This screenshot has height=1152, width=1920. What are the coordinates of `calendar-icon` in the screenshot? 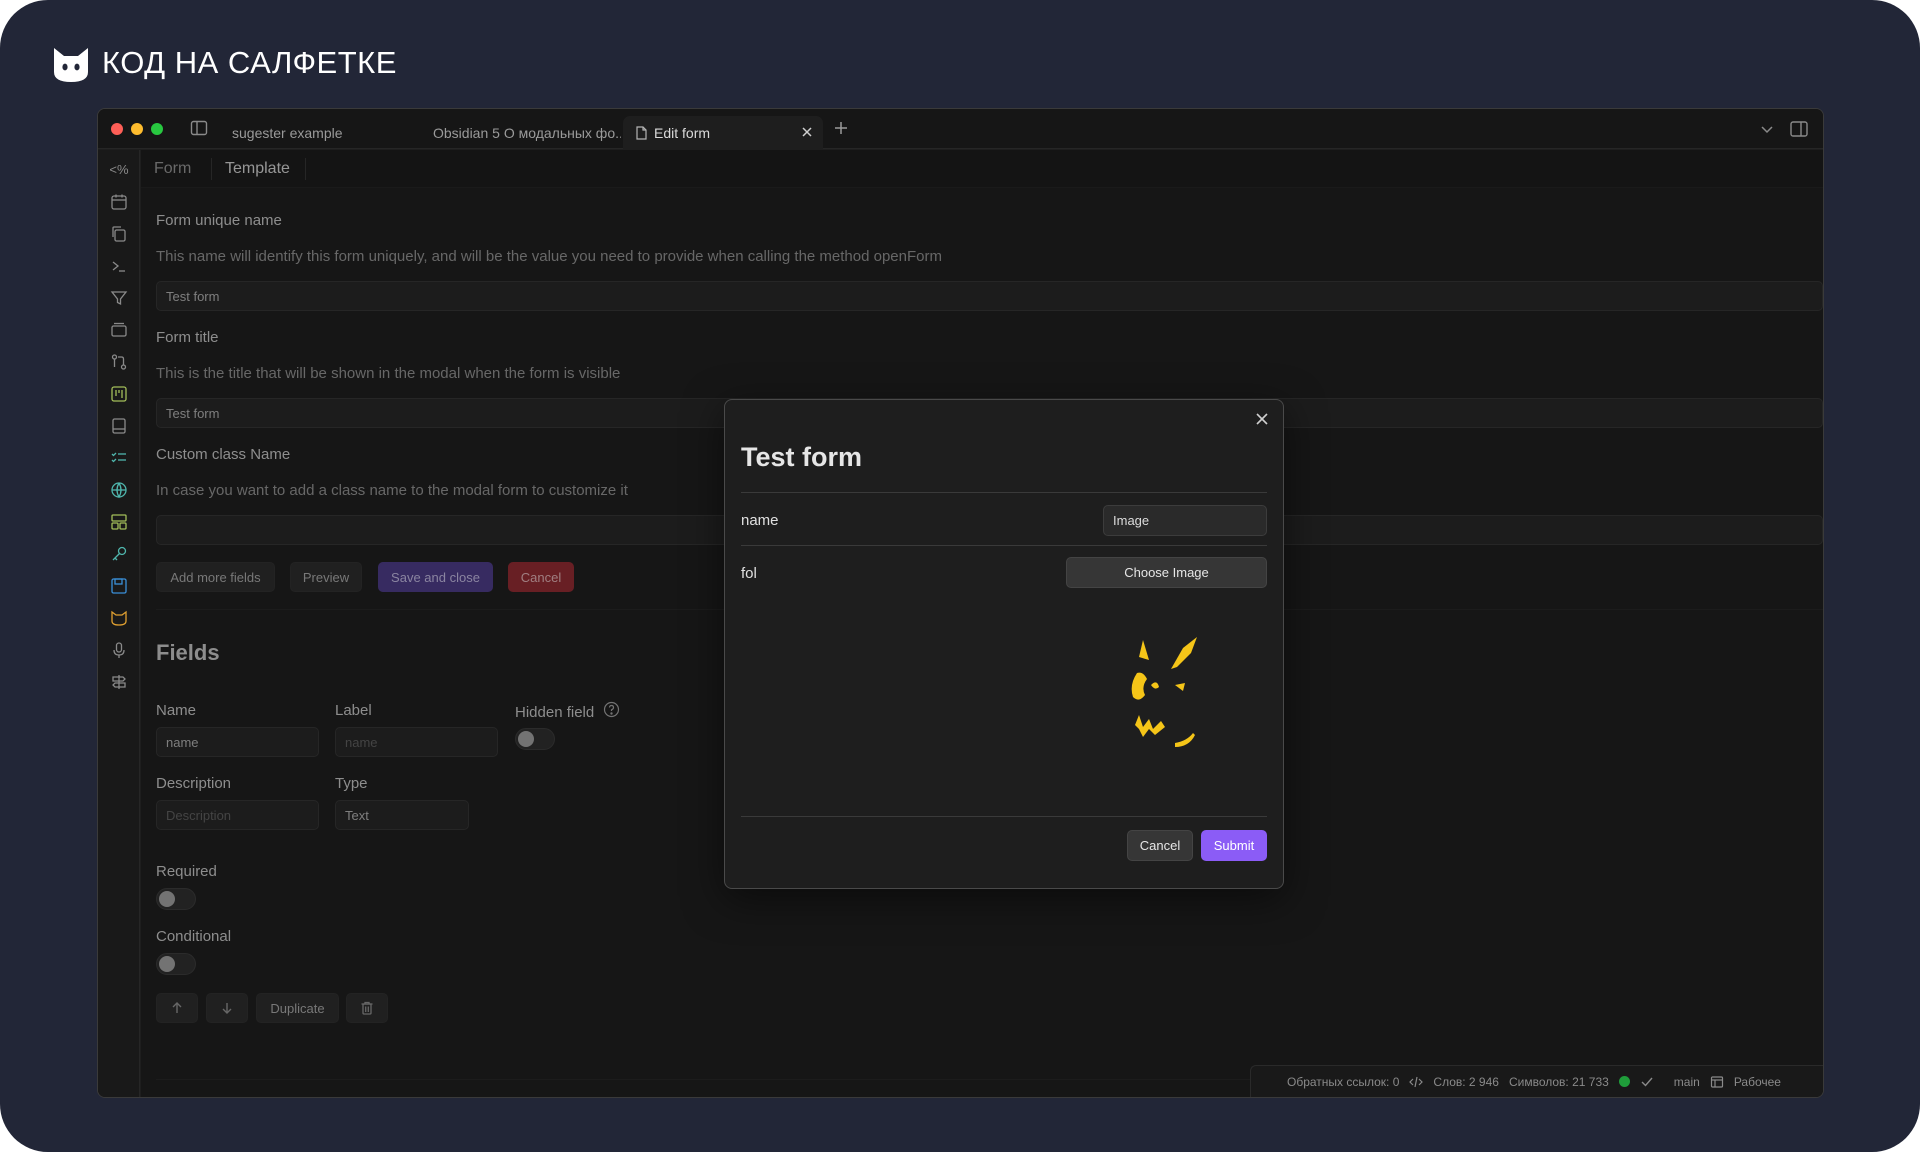 It's located at (119, 202).